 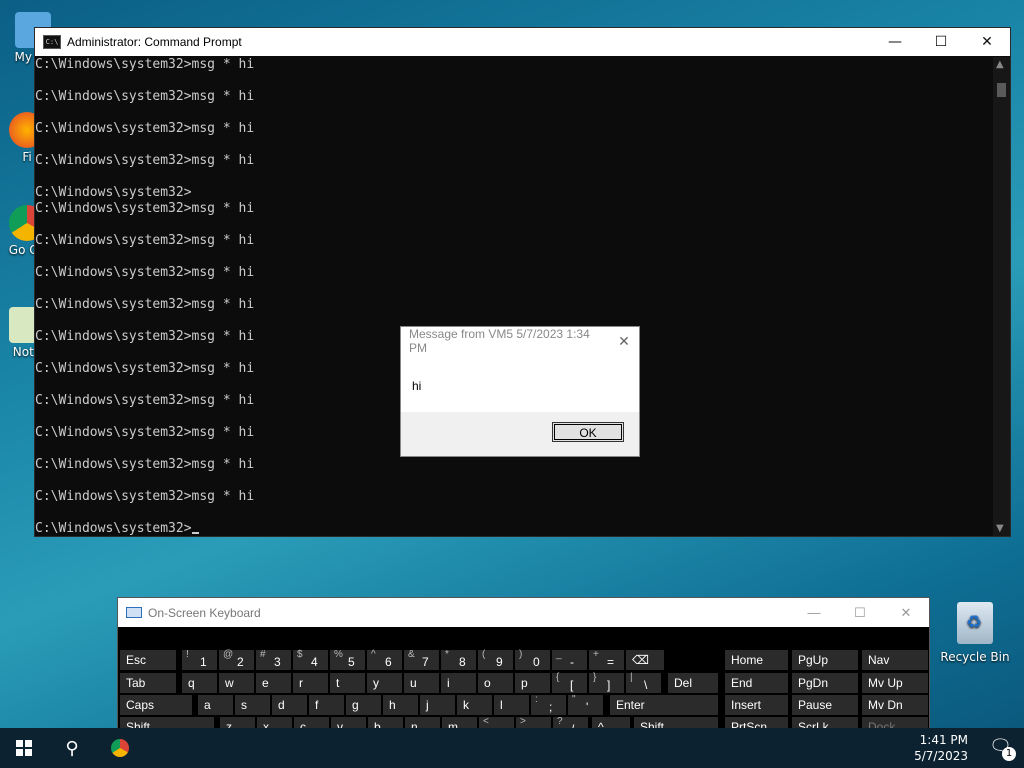 I want to click on key-label: 2, so click(x=240, y=662).